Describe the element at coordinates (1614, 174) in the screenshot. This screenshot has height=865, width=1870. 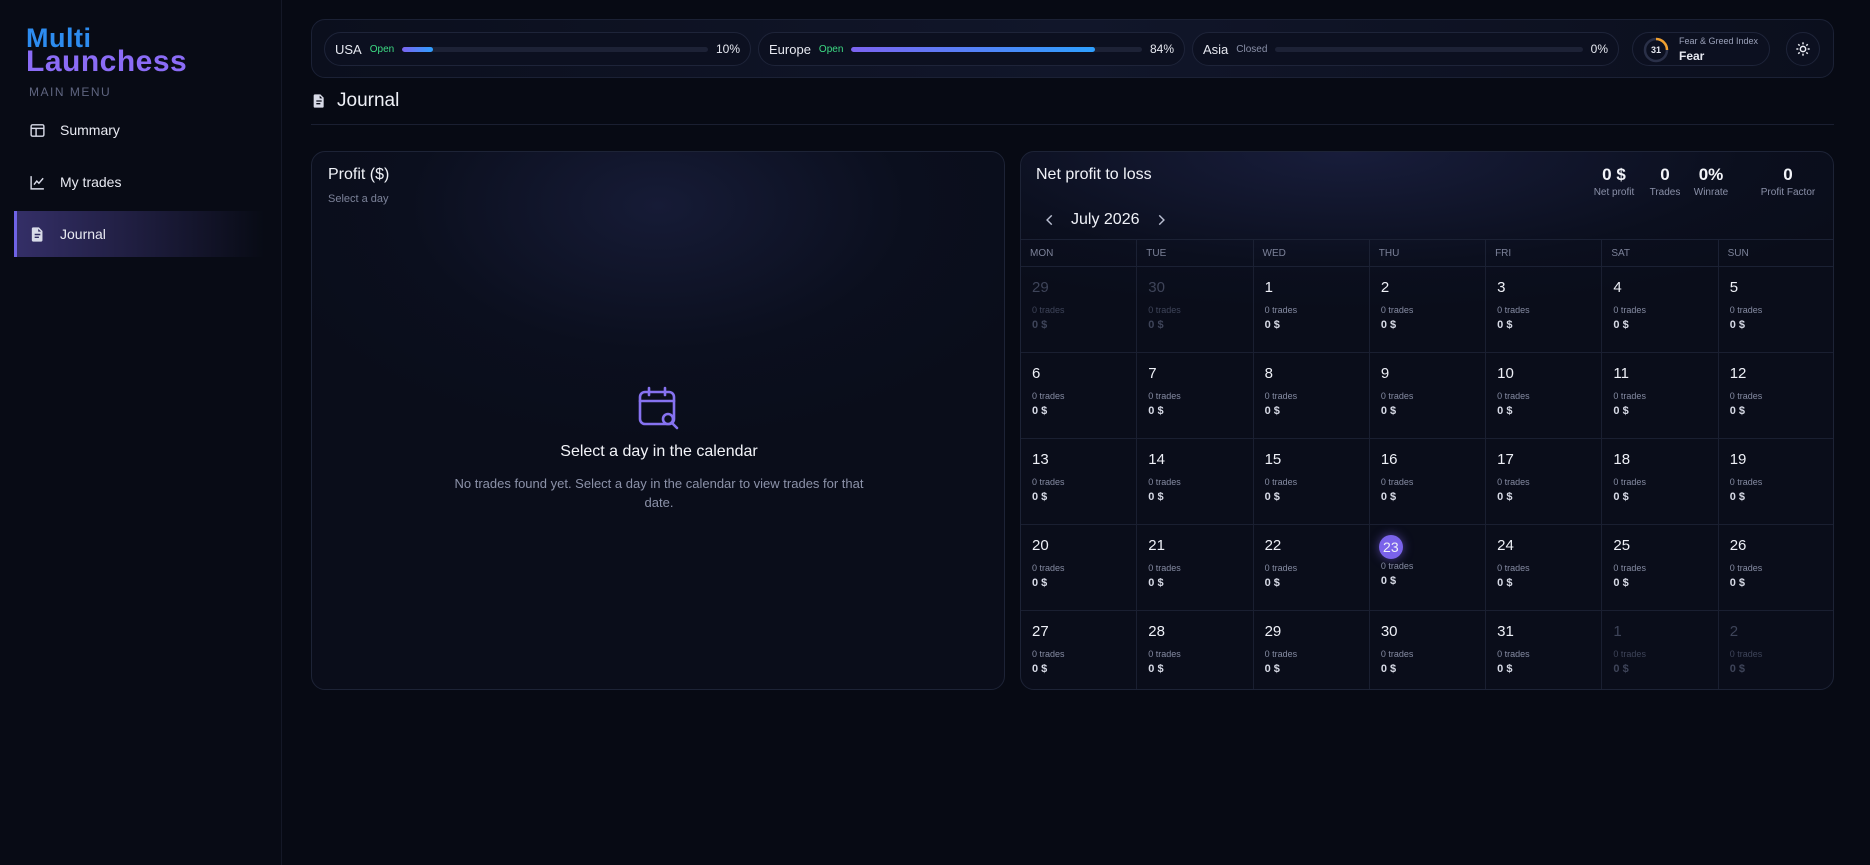
I see `stat-value: 0 $` at that location.